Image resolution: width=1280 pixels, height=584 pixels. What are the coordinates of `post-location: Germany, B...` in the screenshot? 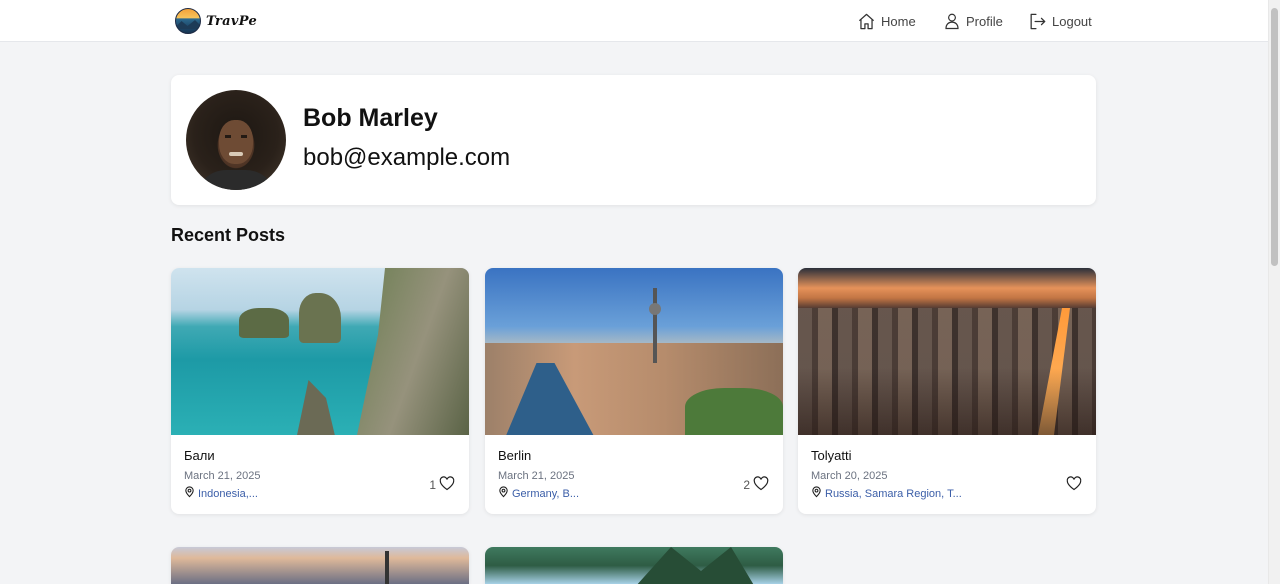 It's located at (538, 493).